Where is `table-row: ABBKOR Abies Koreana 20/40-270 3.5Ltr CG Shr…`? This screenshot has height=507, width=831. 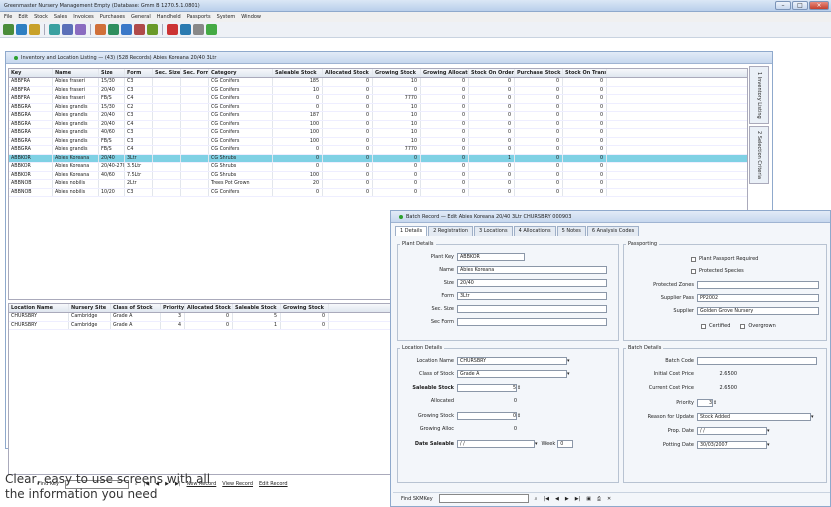 table-row: ABBKOR Abies Koreana 20/40-270 3.5Ltr CG Shr… is located at coordinates (378, 167).